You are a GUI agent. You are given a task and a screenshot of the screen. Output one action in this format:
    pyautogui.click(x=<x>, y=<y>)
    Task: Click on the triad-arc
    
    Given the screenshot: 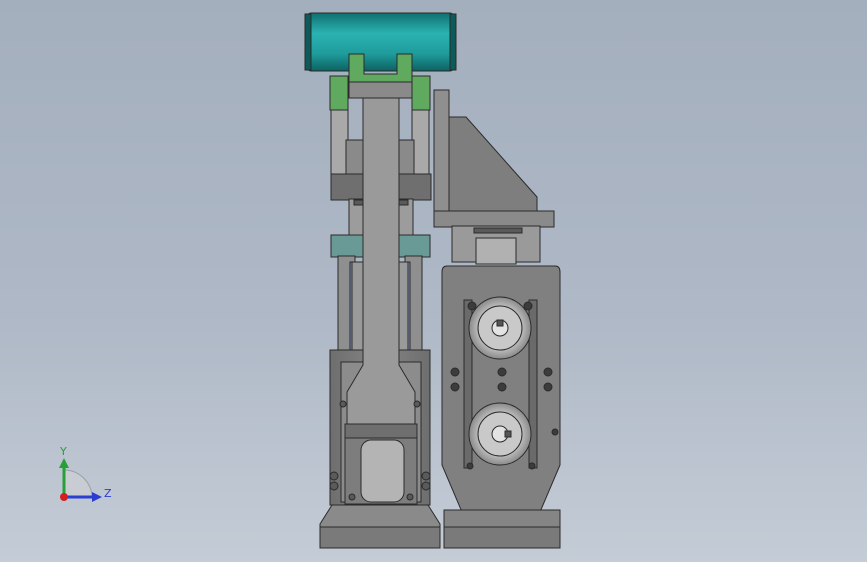 What is the action you would take?
    pyautogui.click(x=78, y=483)
    